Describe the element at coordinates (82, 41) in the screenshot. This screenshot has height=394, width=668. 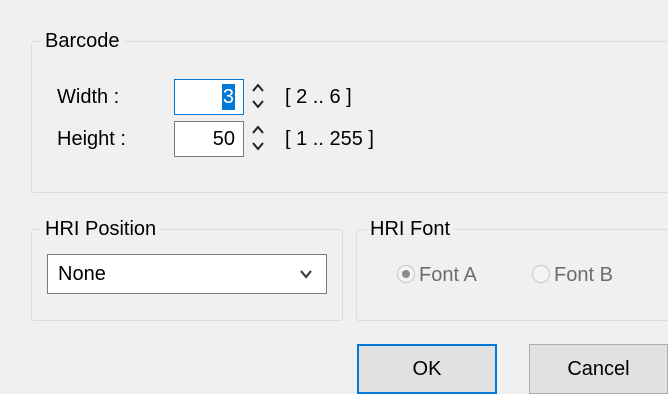
I see `barcode-group-title: Barcode` at that location.